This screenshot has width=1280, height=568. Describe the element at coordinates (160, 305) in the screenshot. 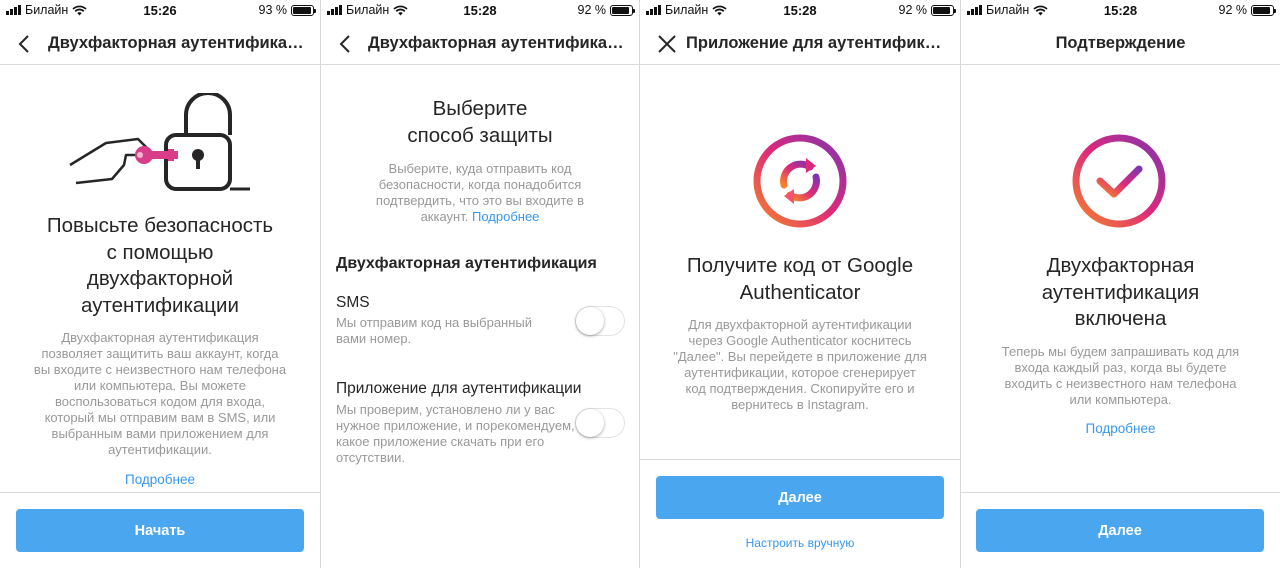

I see `title-line: аутентификации` at that location.